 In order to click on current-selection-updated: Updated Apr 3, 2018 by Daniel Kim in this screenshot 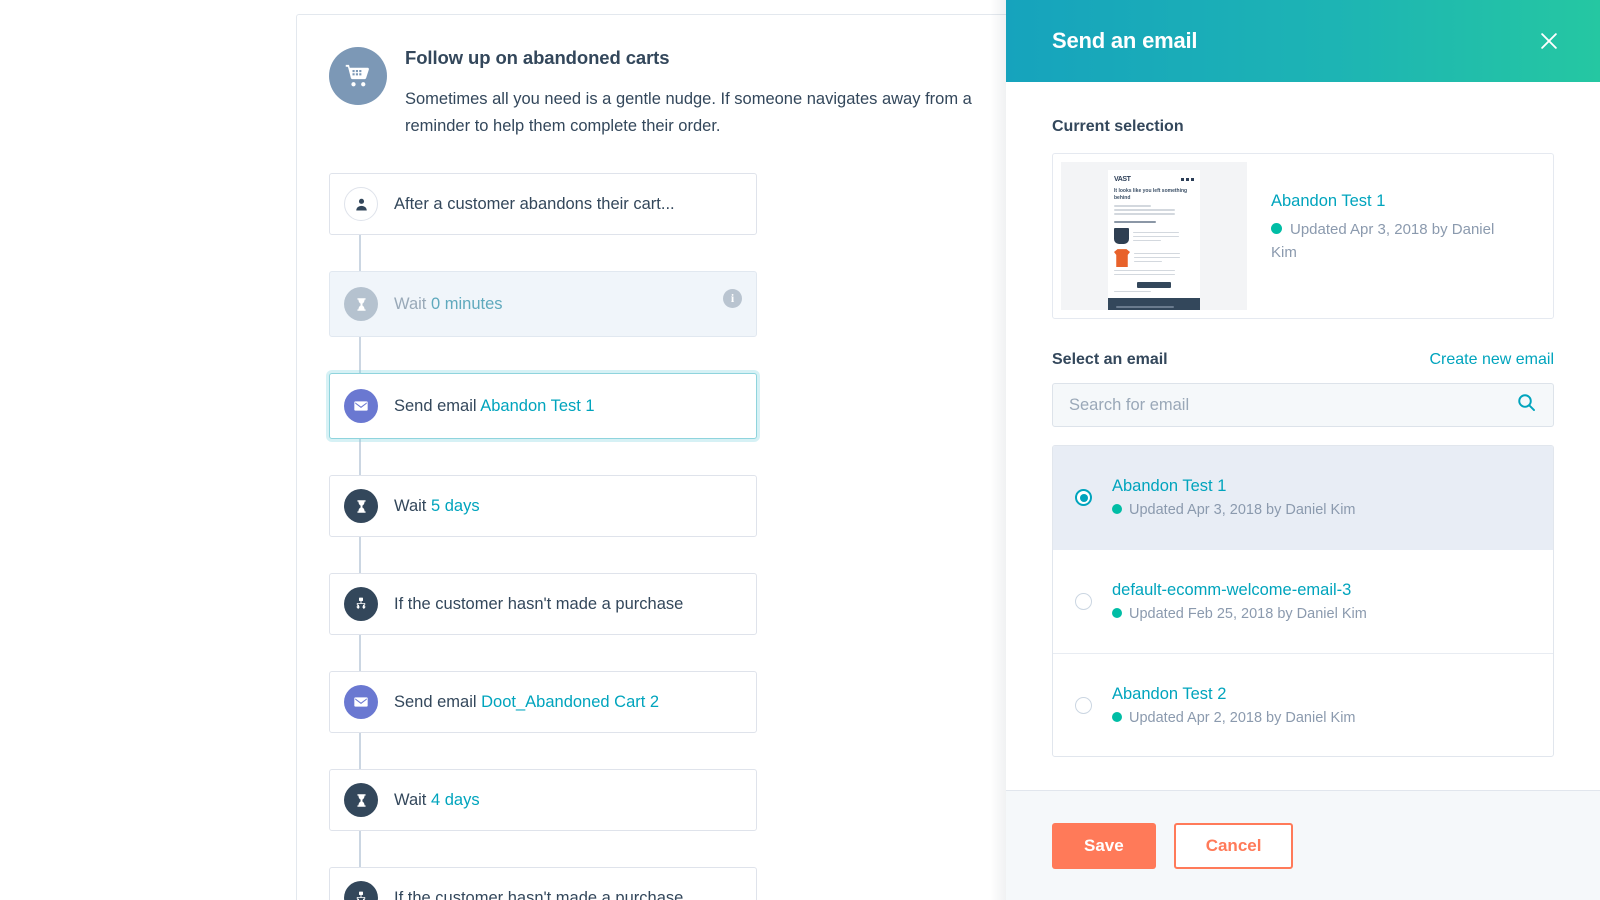, I will do `click(1396, 241)`.